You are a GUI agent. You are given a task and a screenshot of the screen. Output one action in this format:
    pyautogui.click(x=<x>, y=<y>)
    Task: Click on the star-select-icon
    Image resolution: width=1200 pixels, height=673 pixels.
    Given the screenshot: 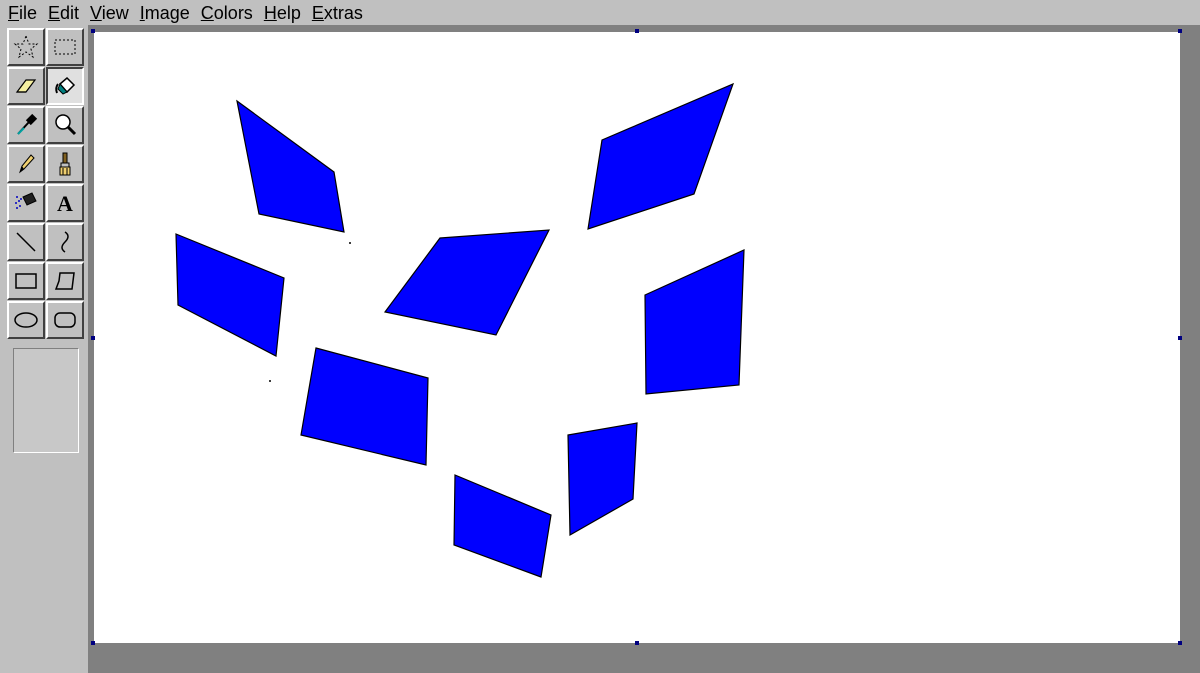 What is the action you would take?
    pyautogui.click(x=26, y=46)
    